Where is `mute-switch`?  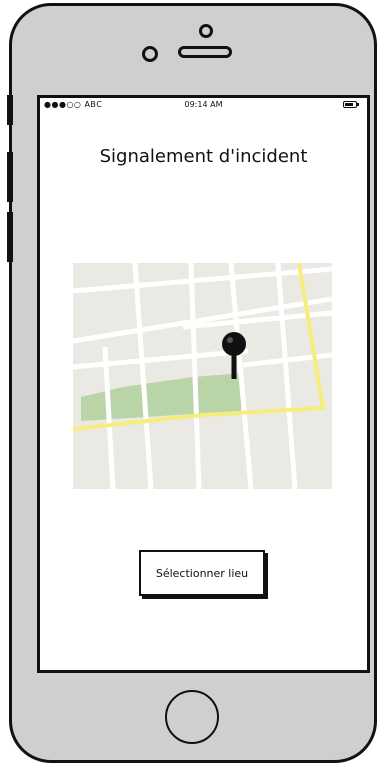 mute-switch is located at coordinates (10, 110).